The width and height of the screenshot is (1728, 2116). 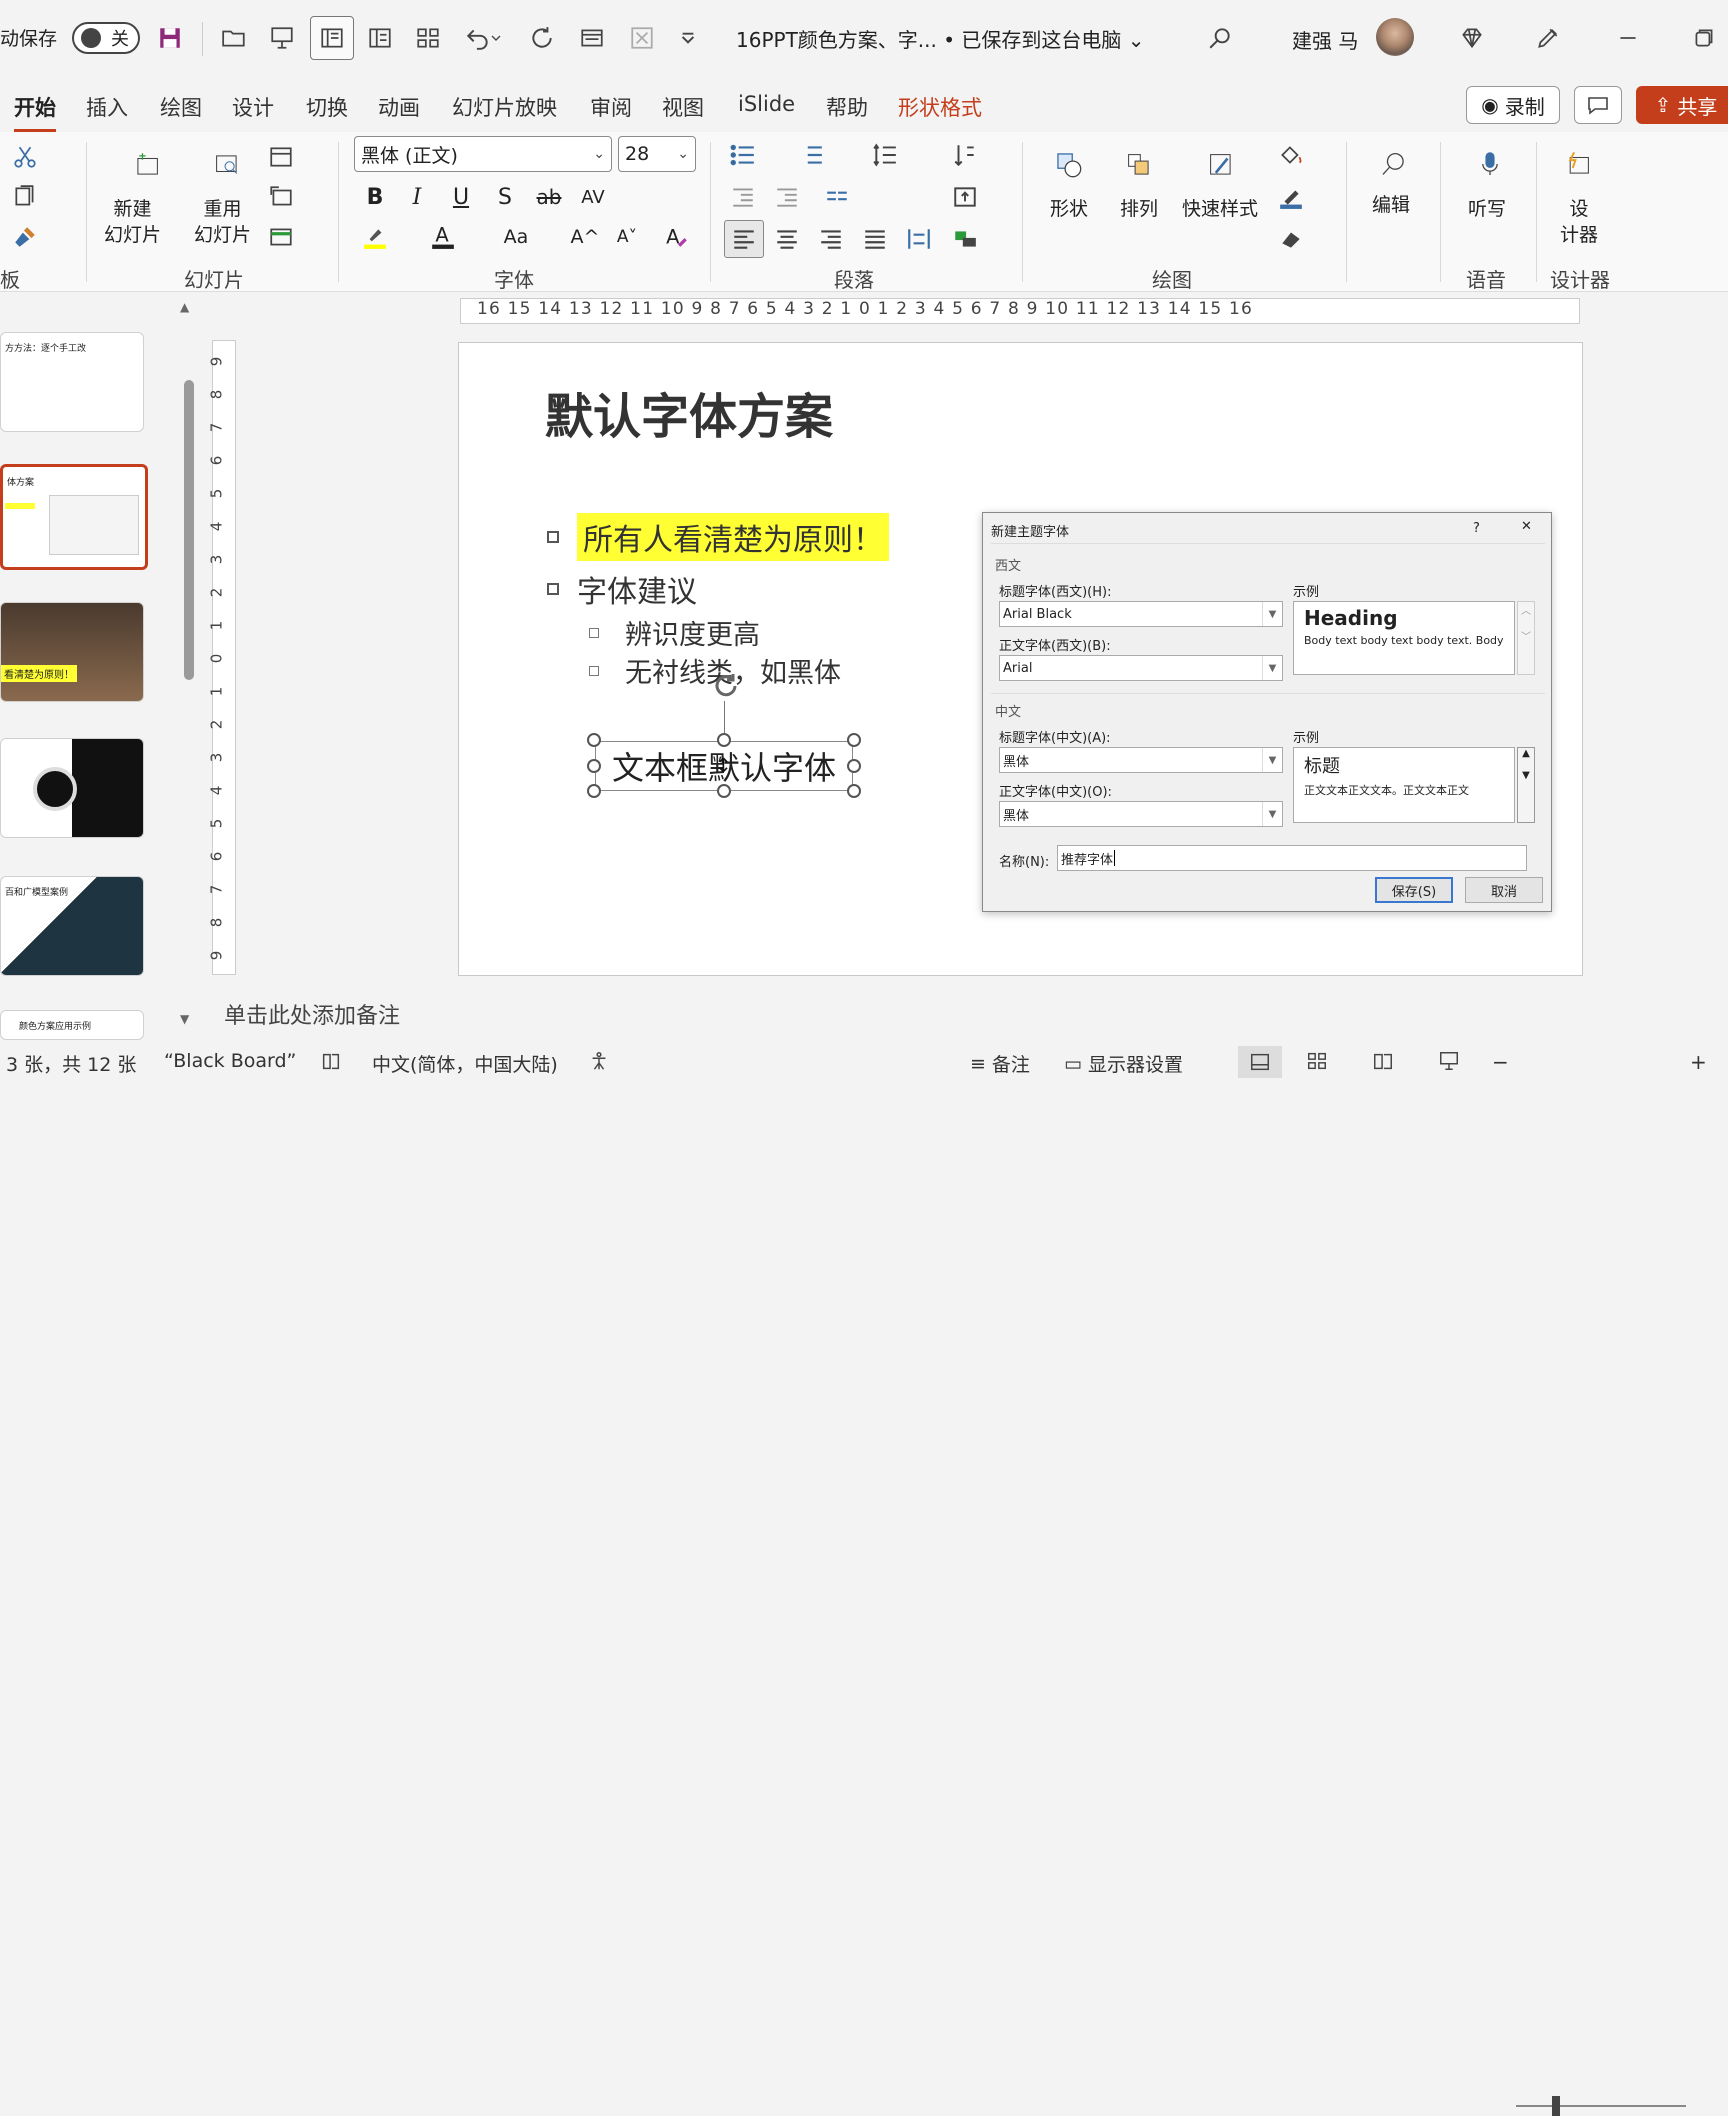 What do you see at coordinates (1449, 1061) in the screenshot?
I see `slideshow-button` at bounding box center [1449, 1061].